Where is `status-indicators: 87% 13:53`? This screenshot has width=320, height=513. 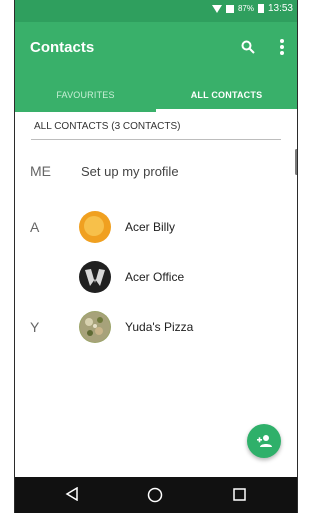
status-indicators: 87% 13:53 is located at coordinates (252, 8).